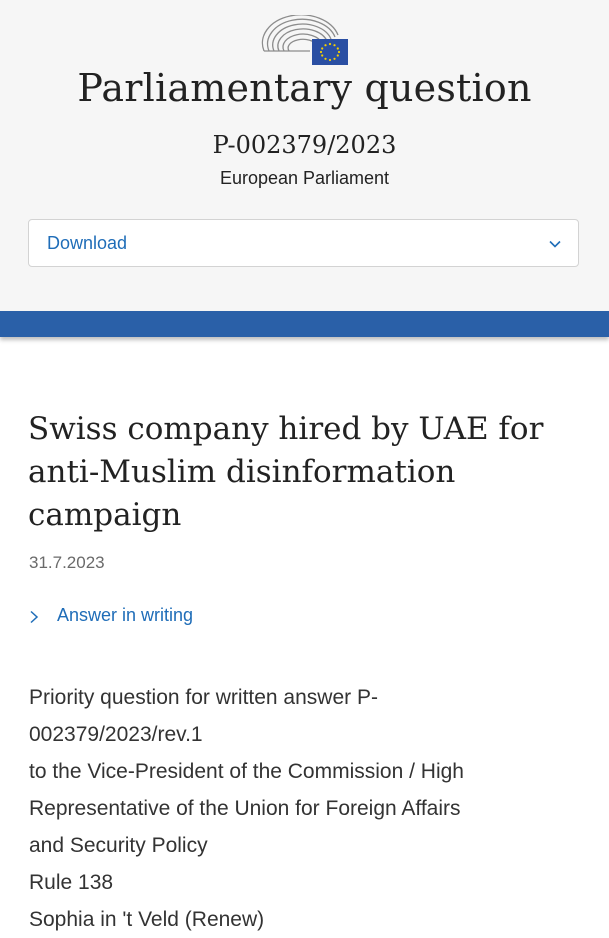 The image size is (609, 938). I want to click on question-date: 31.7.2023, so click(67, 562).